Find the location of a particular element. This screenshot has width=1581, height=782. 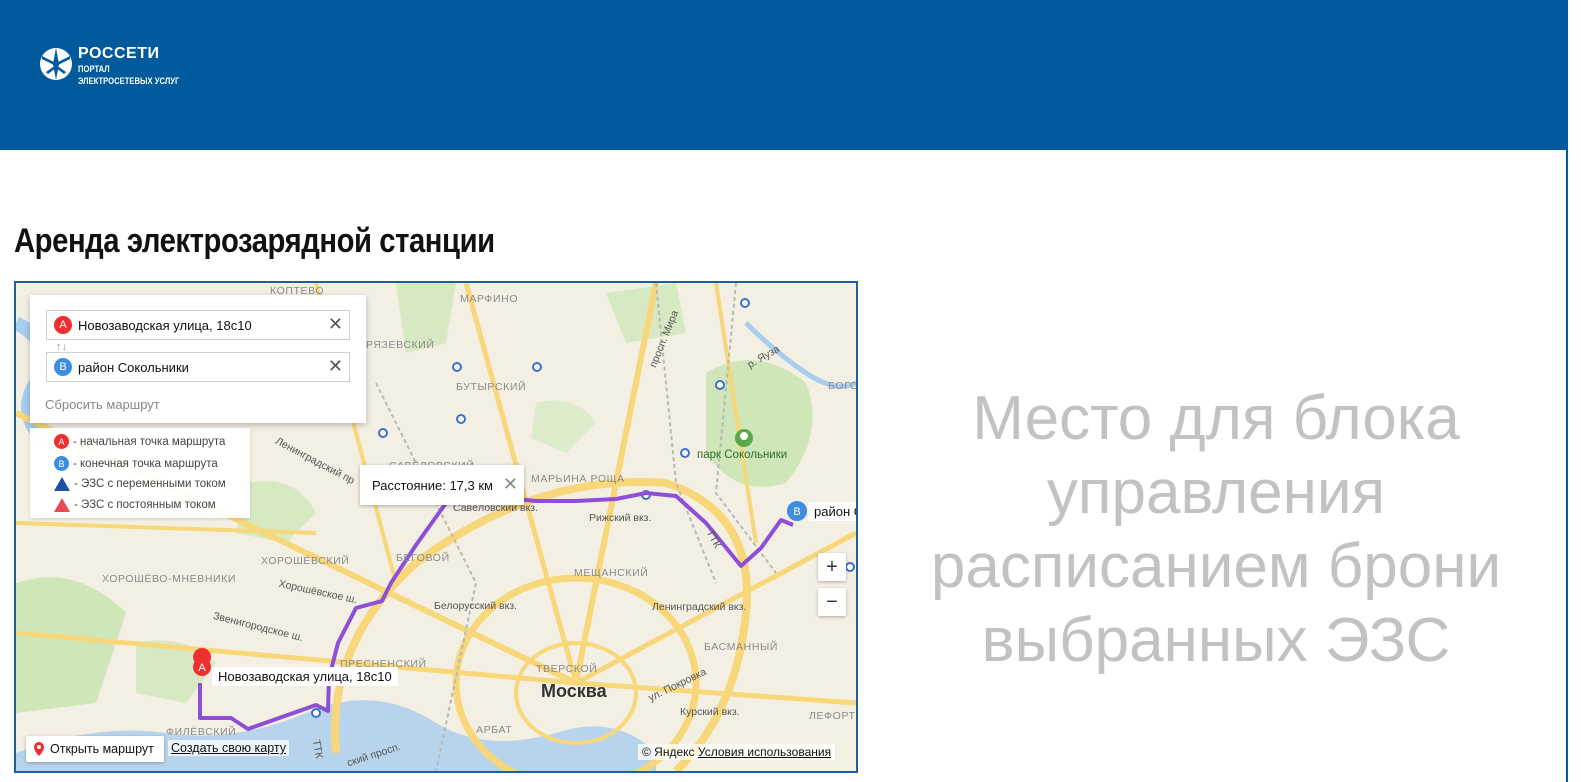

legend-item: A - начальная точка маршрута is located at coordinates (139, 441).